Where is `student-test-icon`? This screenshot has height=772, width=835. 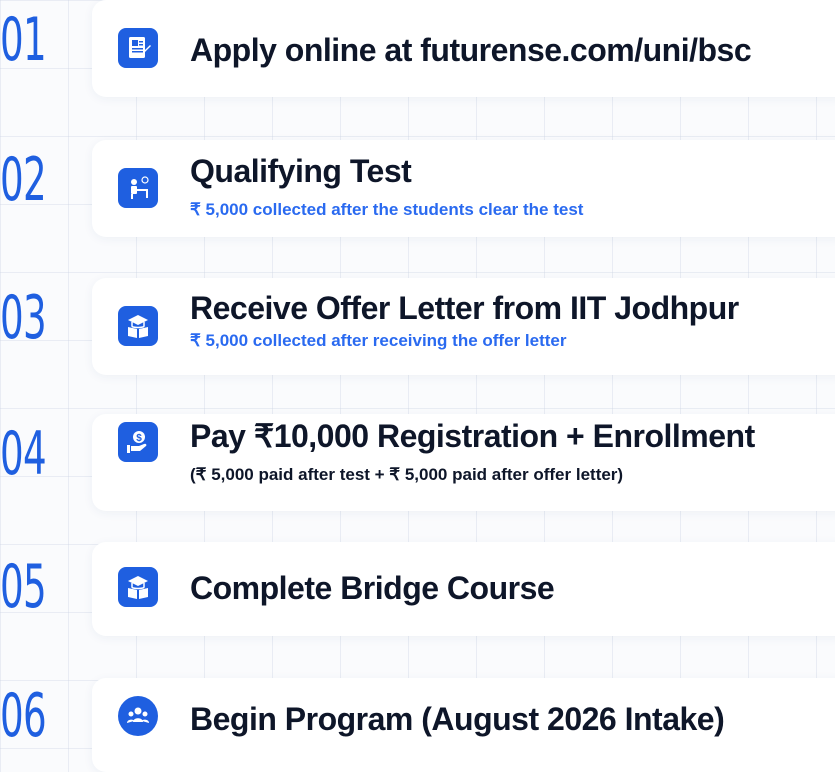
student-test-icon is located at coordinates (138, 188).